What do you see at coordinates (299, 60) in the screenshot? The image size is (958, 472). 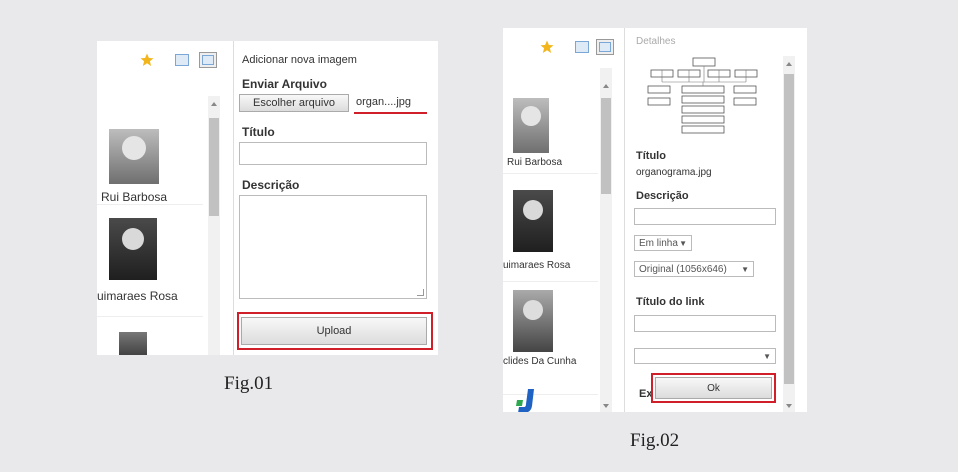 I see `panel-header: Adicionar nova imagem` at bounding box center [299, 60].